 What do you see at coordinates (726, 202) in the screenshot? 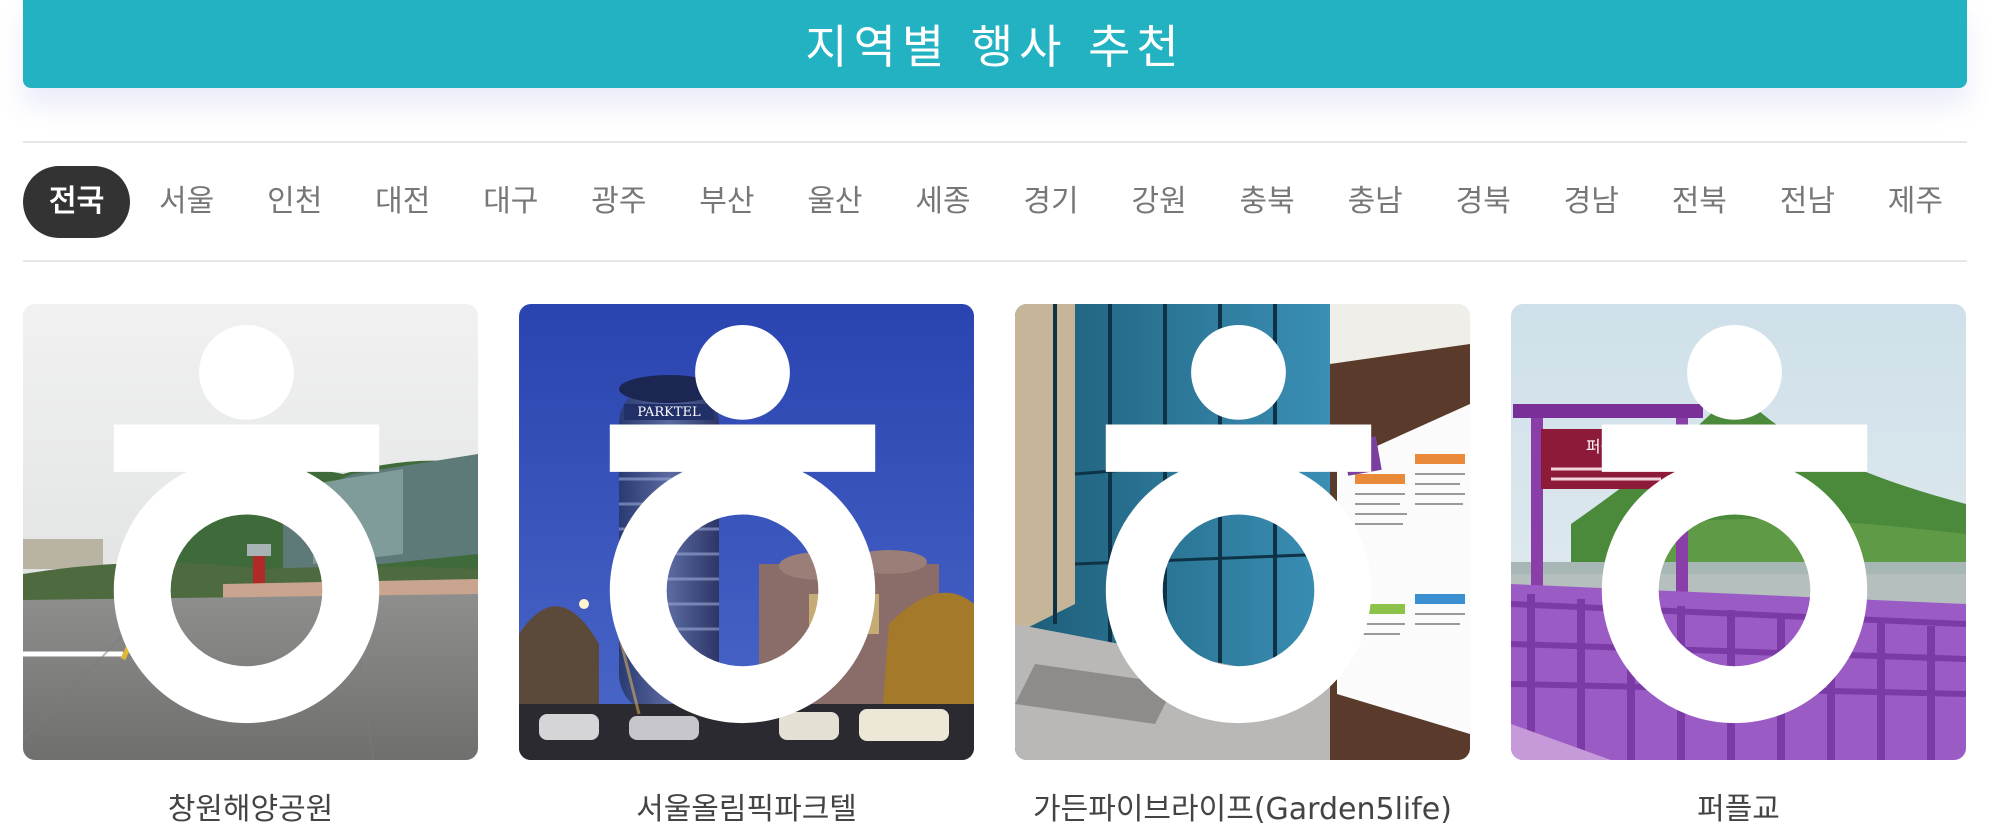
I see `region-tab-busan: 부산` at bounding box center [726, 202].